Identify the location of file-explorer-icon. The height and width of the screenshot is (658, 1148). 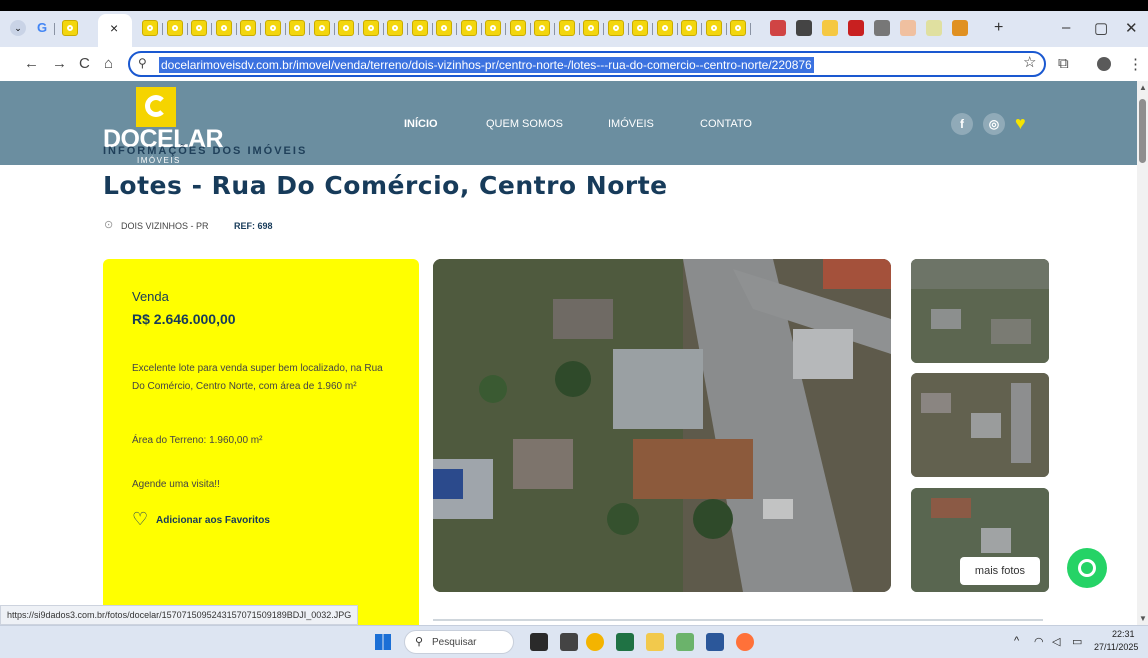
(655, 642).